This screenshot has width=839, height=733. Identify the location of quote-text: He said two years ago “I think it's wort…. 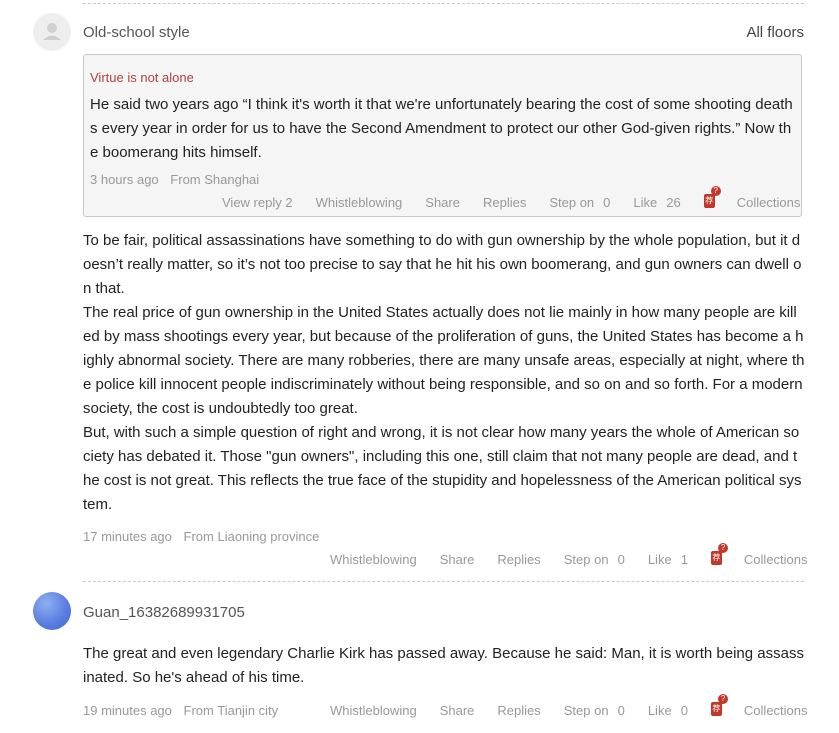
(441, 128).